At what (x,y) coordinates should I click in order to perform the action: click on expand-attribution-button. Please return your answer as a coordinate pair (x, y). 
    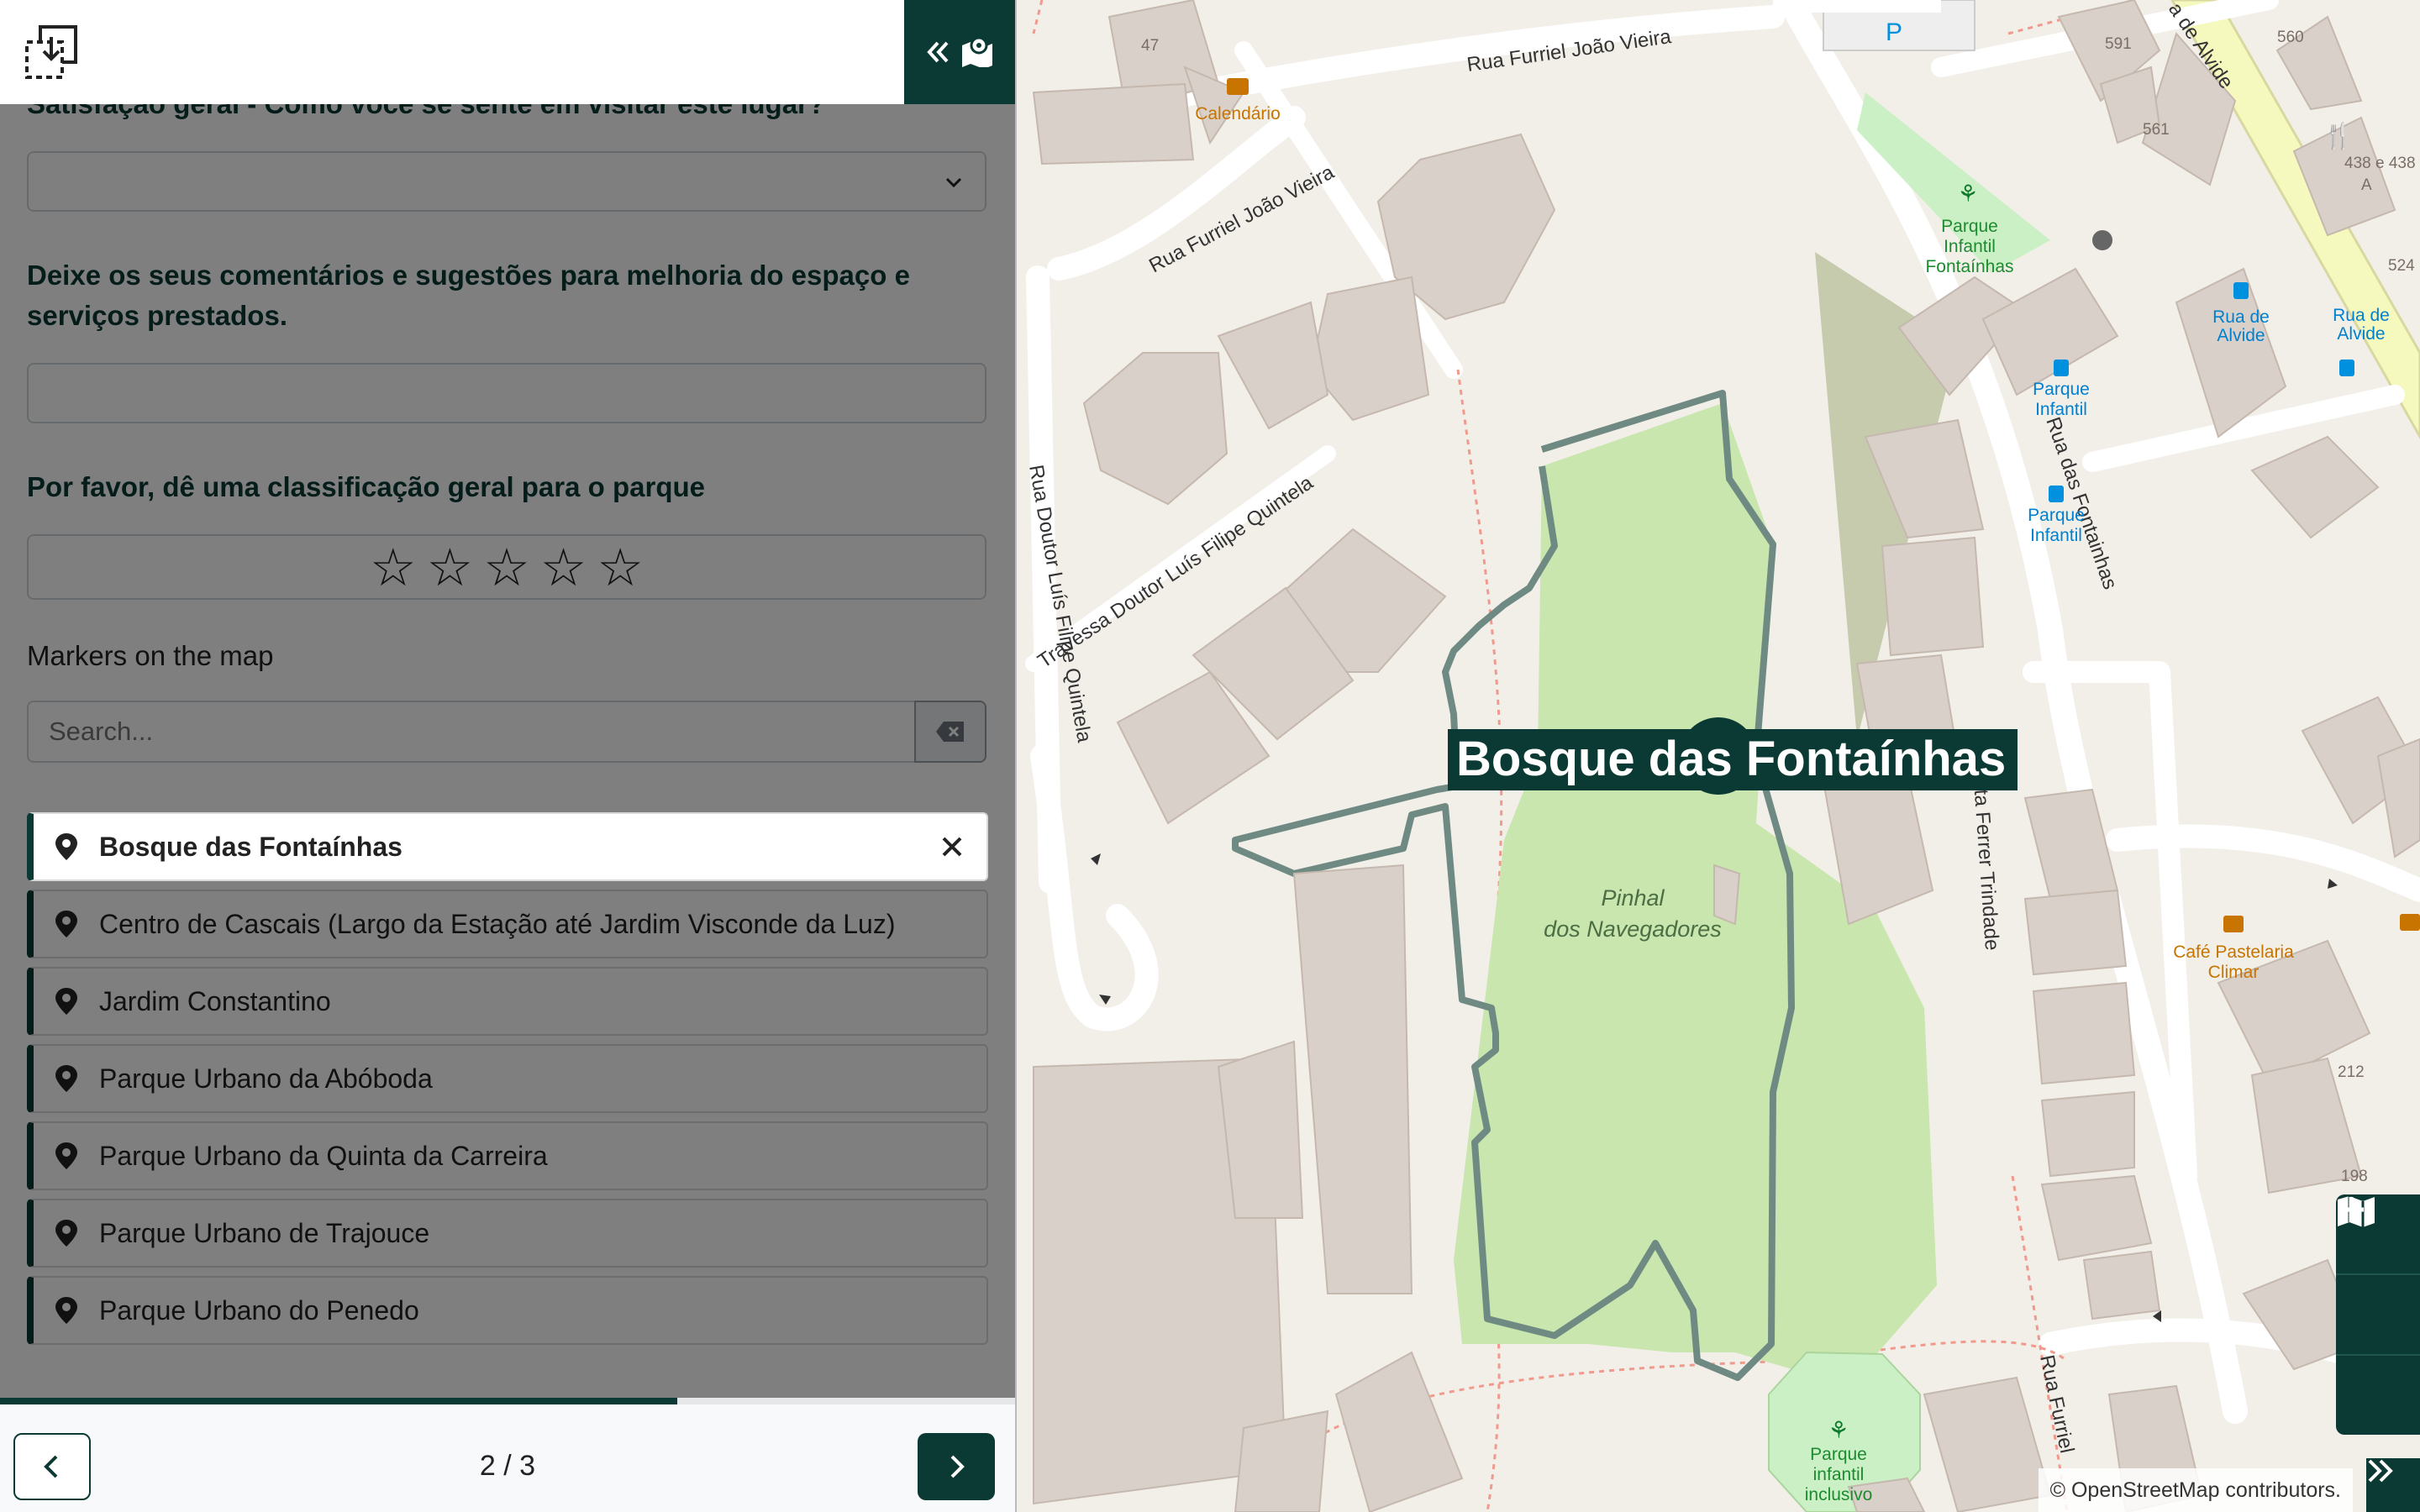
    Looking at the image, I should click on (2393, 1485).